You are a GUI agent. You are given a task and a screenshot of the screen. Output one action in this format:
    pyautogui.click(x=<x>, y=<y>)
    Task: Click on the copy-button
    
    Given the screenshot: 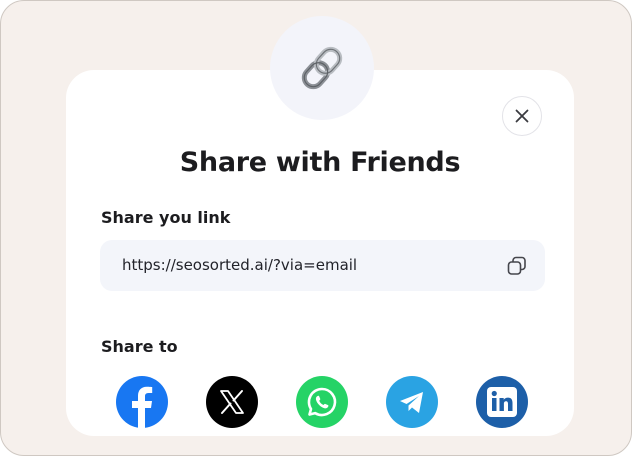 What is the action you would take?
    pyautogui.click(x=517, y=268)
    